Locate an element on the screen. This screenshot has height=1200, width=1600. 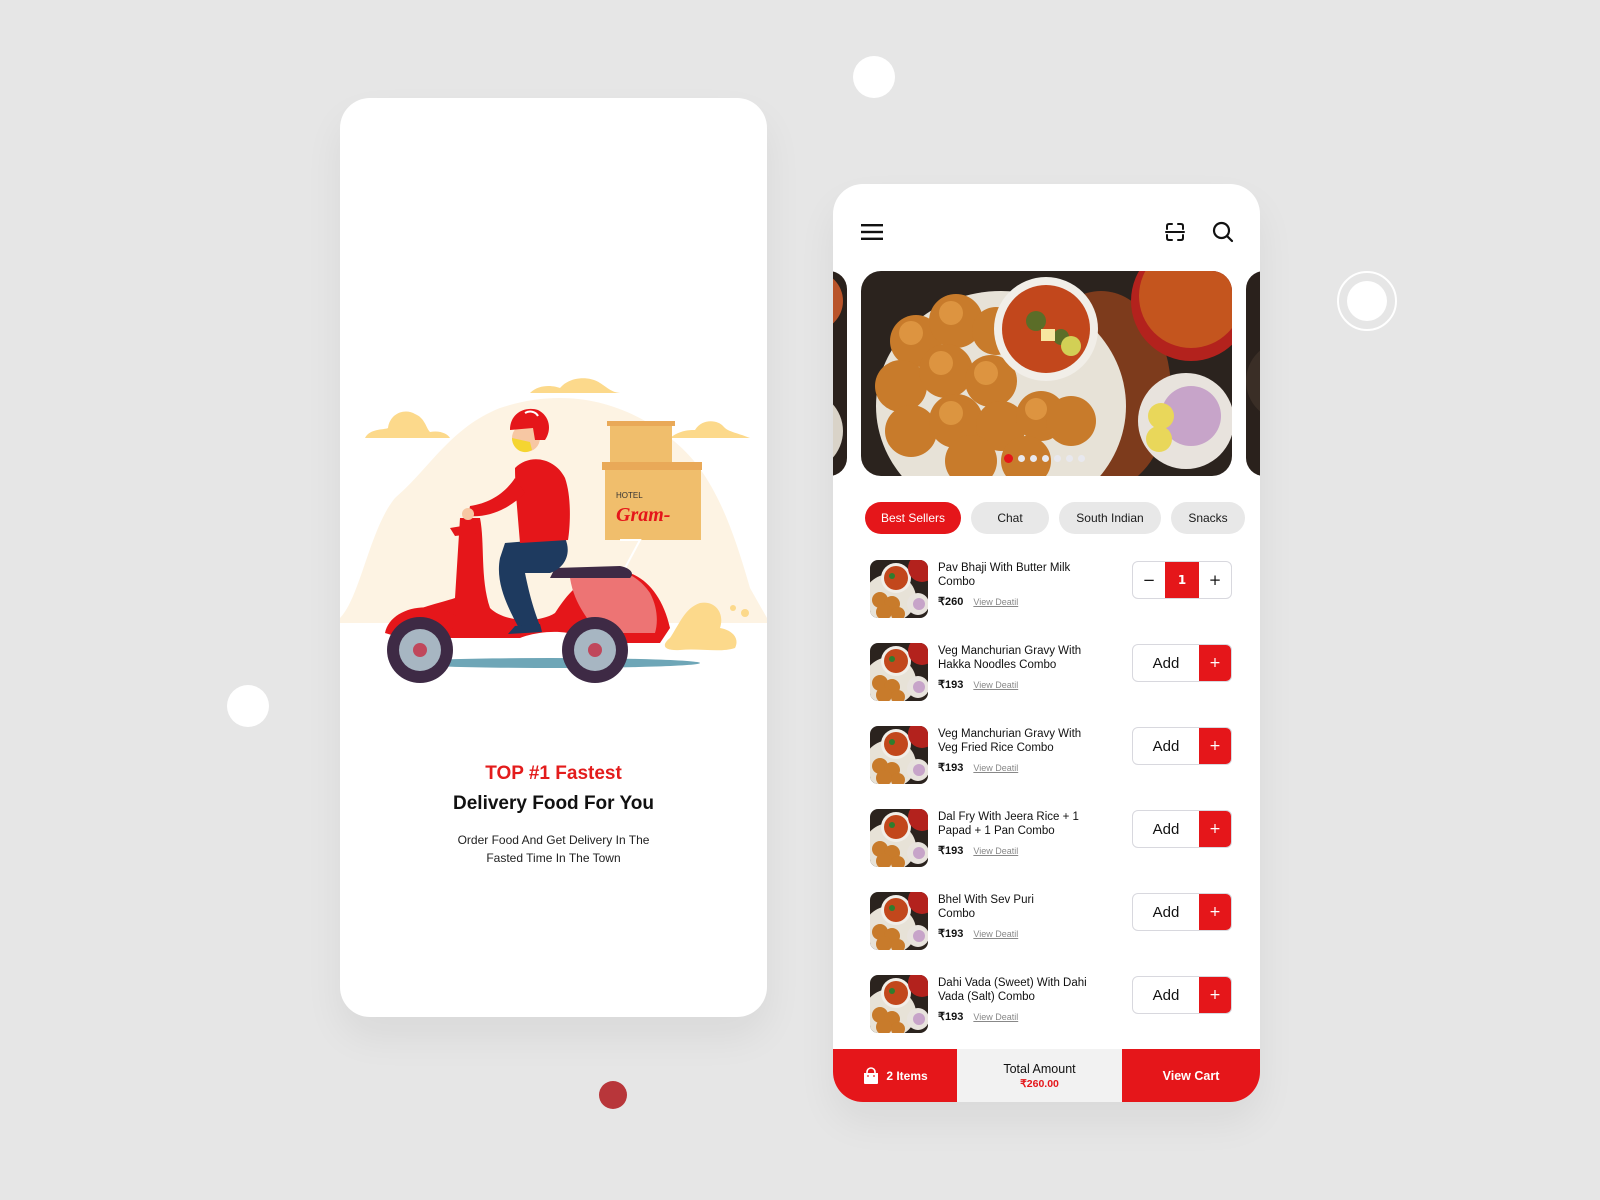
box-label-brand: Gram- is located at coordinates (643, 515).